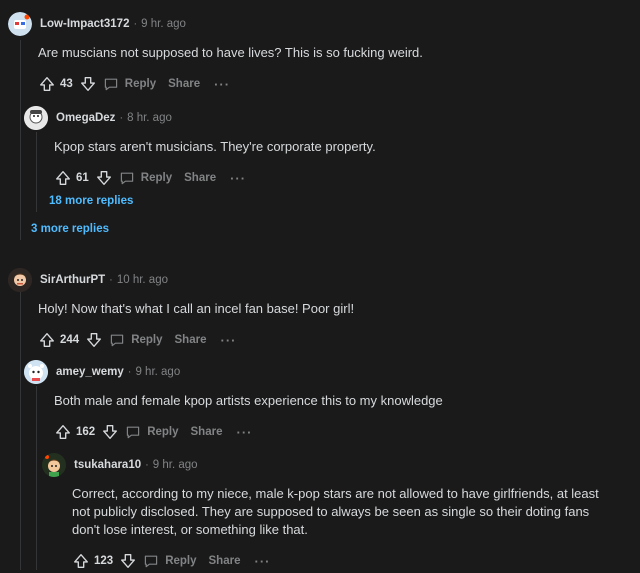  What do you see at coordinates (66, 84) in the screenshot?
I see `vote-score: 43` at bounding box center [66, 84].